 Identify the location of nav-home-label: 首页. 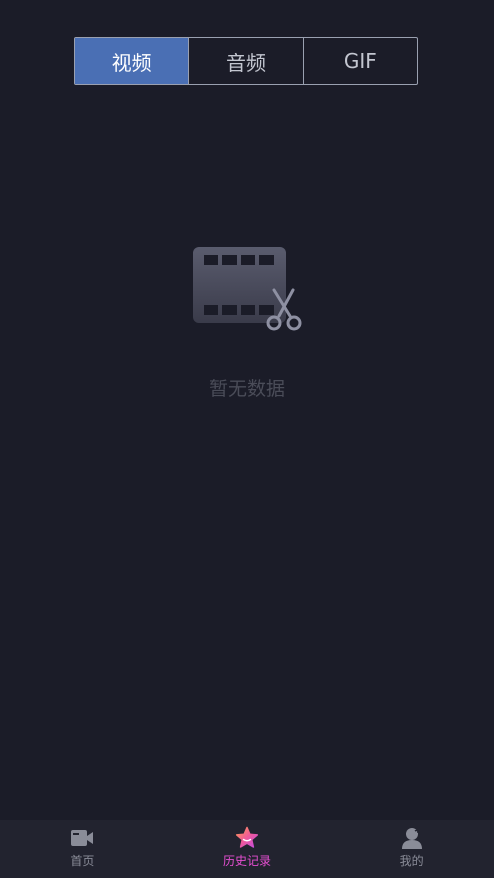
(82, 861).